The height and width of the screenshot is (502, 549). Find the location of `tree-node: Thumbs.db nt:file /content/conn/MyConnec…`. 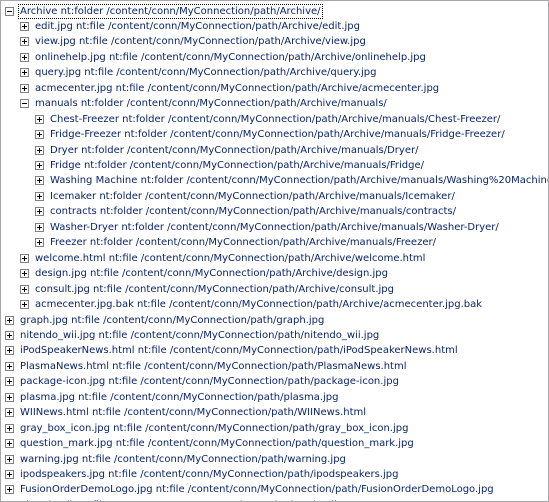

tree-node: Thumbs.db nt:file /content/conn/MyConnec… is located at coordinates (173, 499).